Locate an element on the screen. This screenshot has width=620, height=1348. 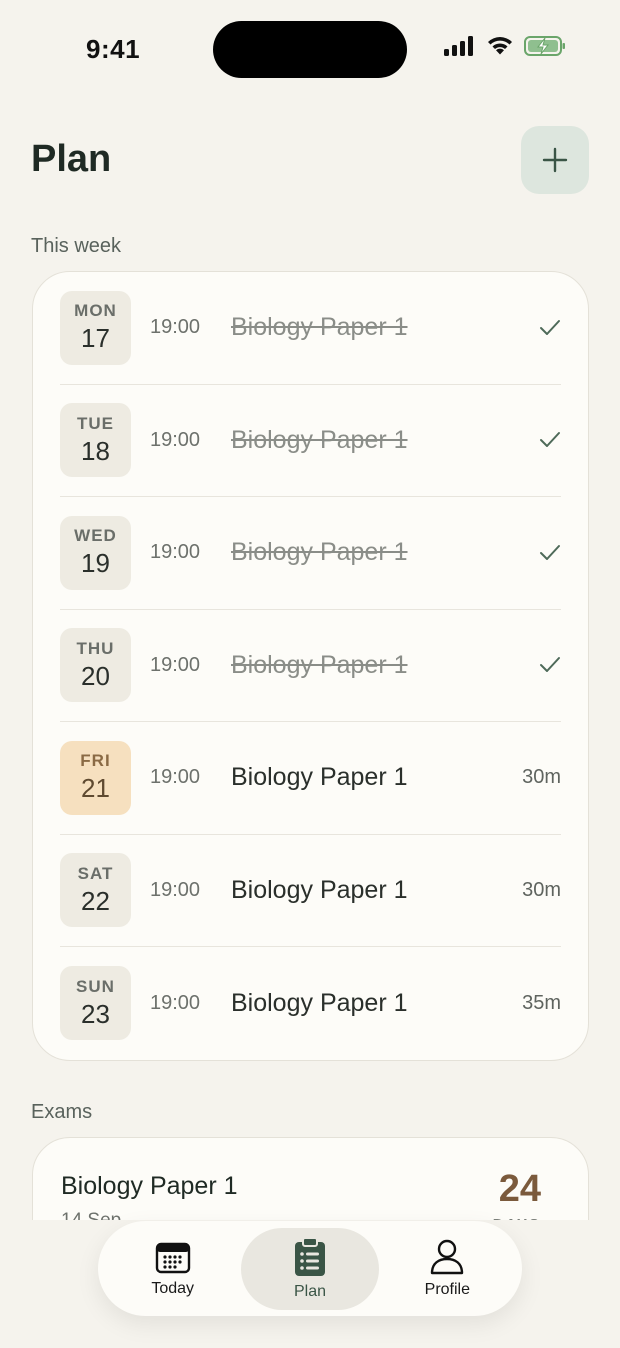
section-label-exams: Exams is located at coordinates (62, 1112).